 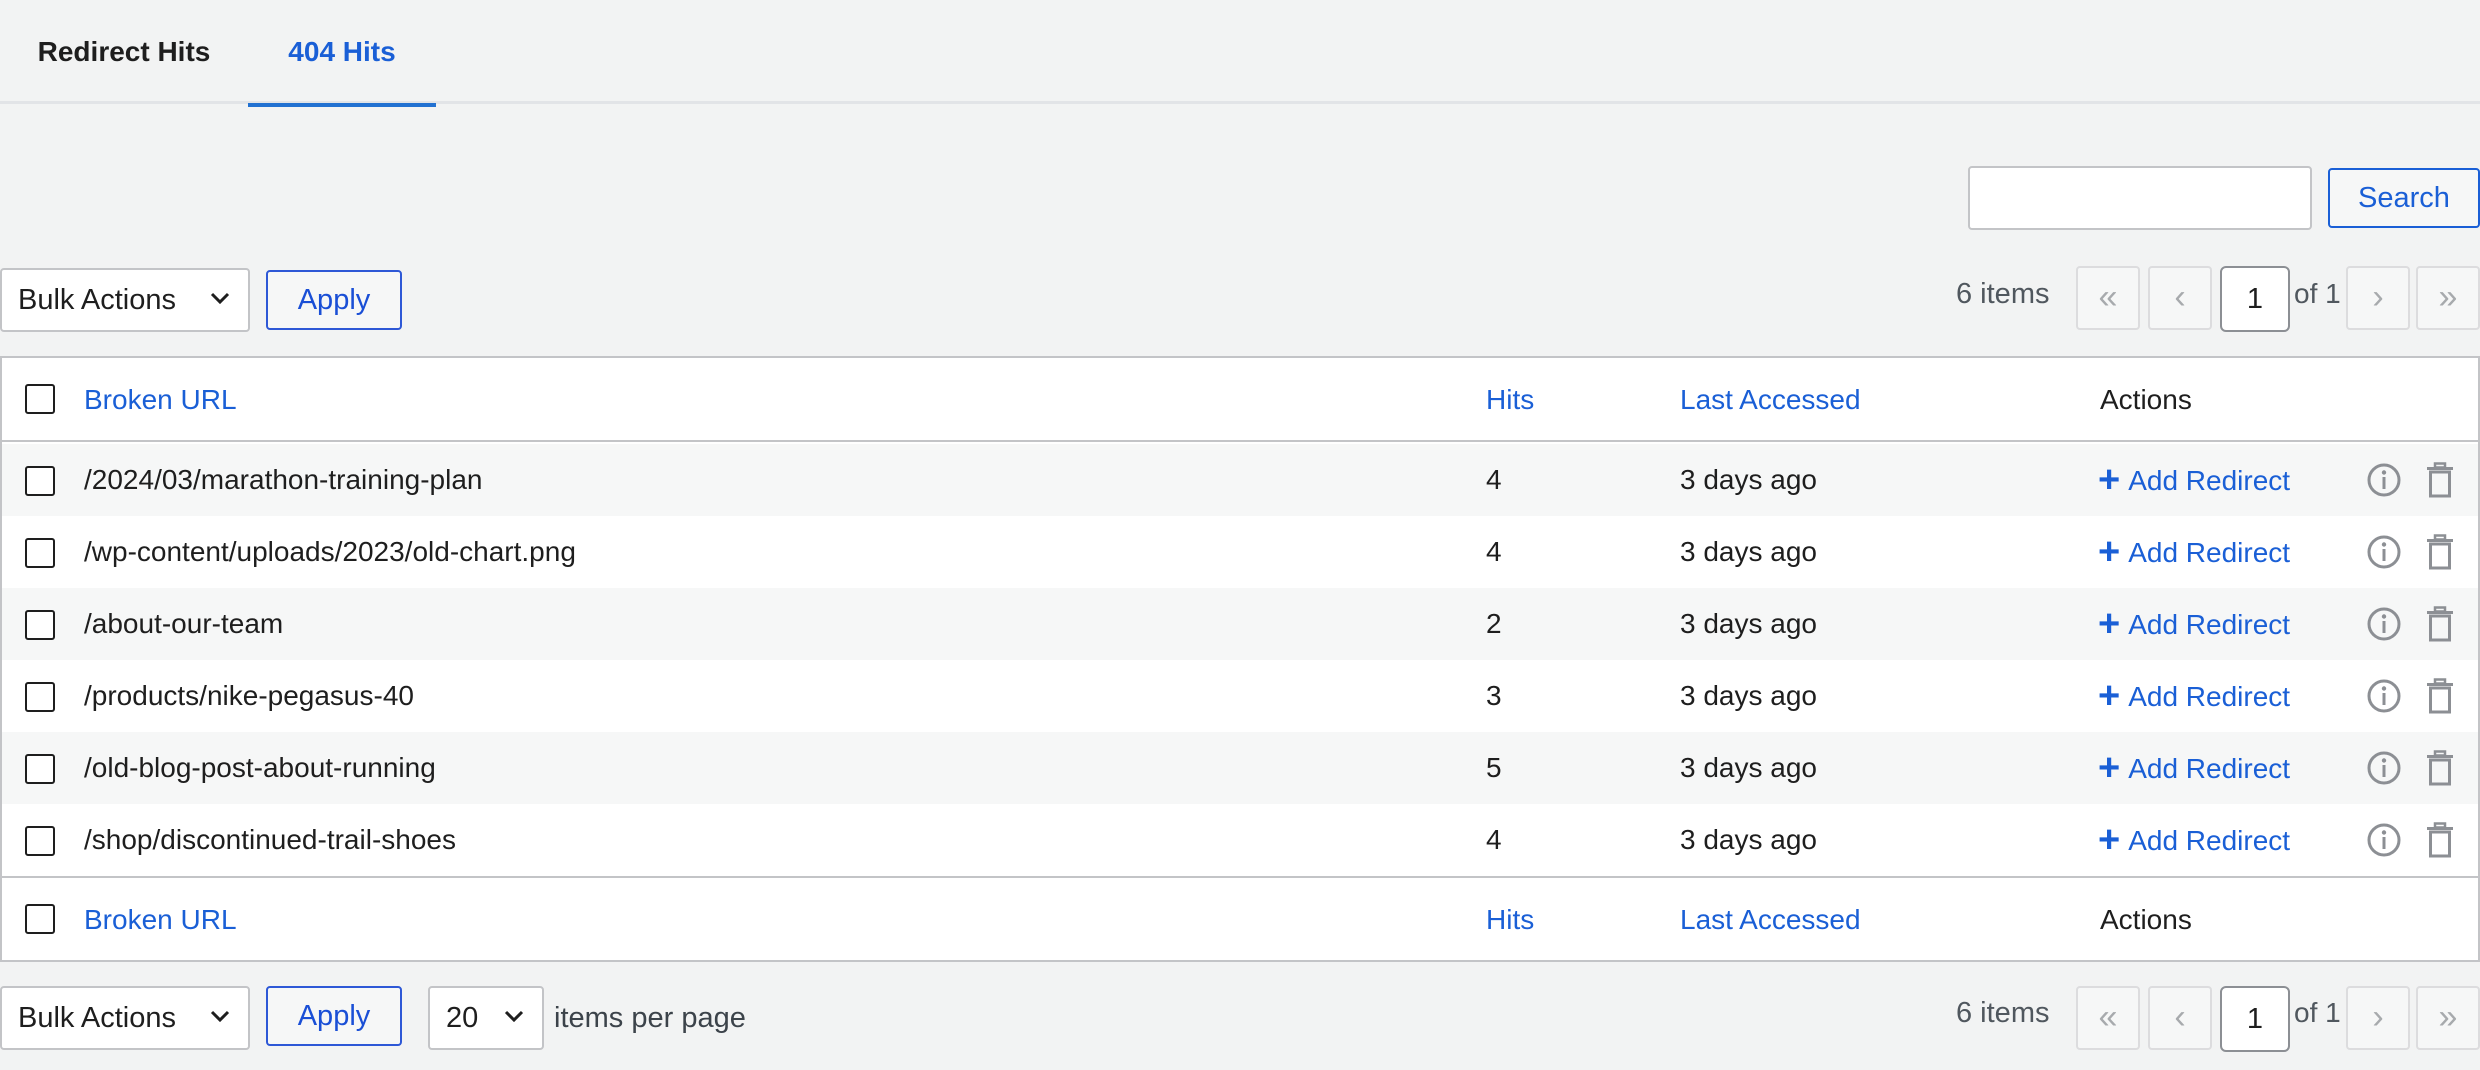 What do you see at coordinates (2003, 1013) in the screenshot?
I see `items-count-bottom: 6 items` at bounding box center [2003, 1013].